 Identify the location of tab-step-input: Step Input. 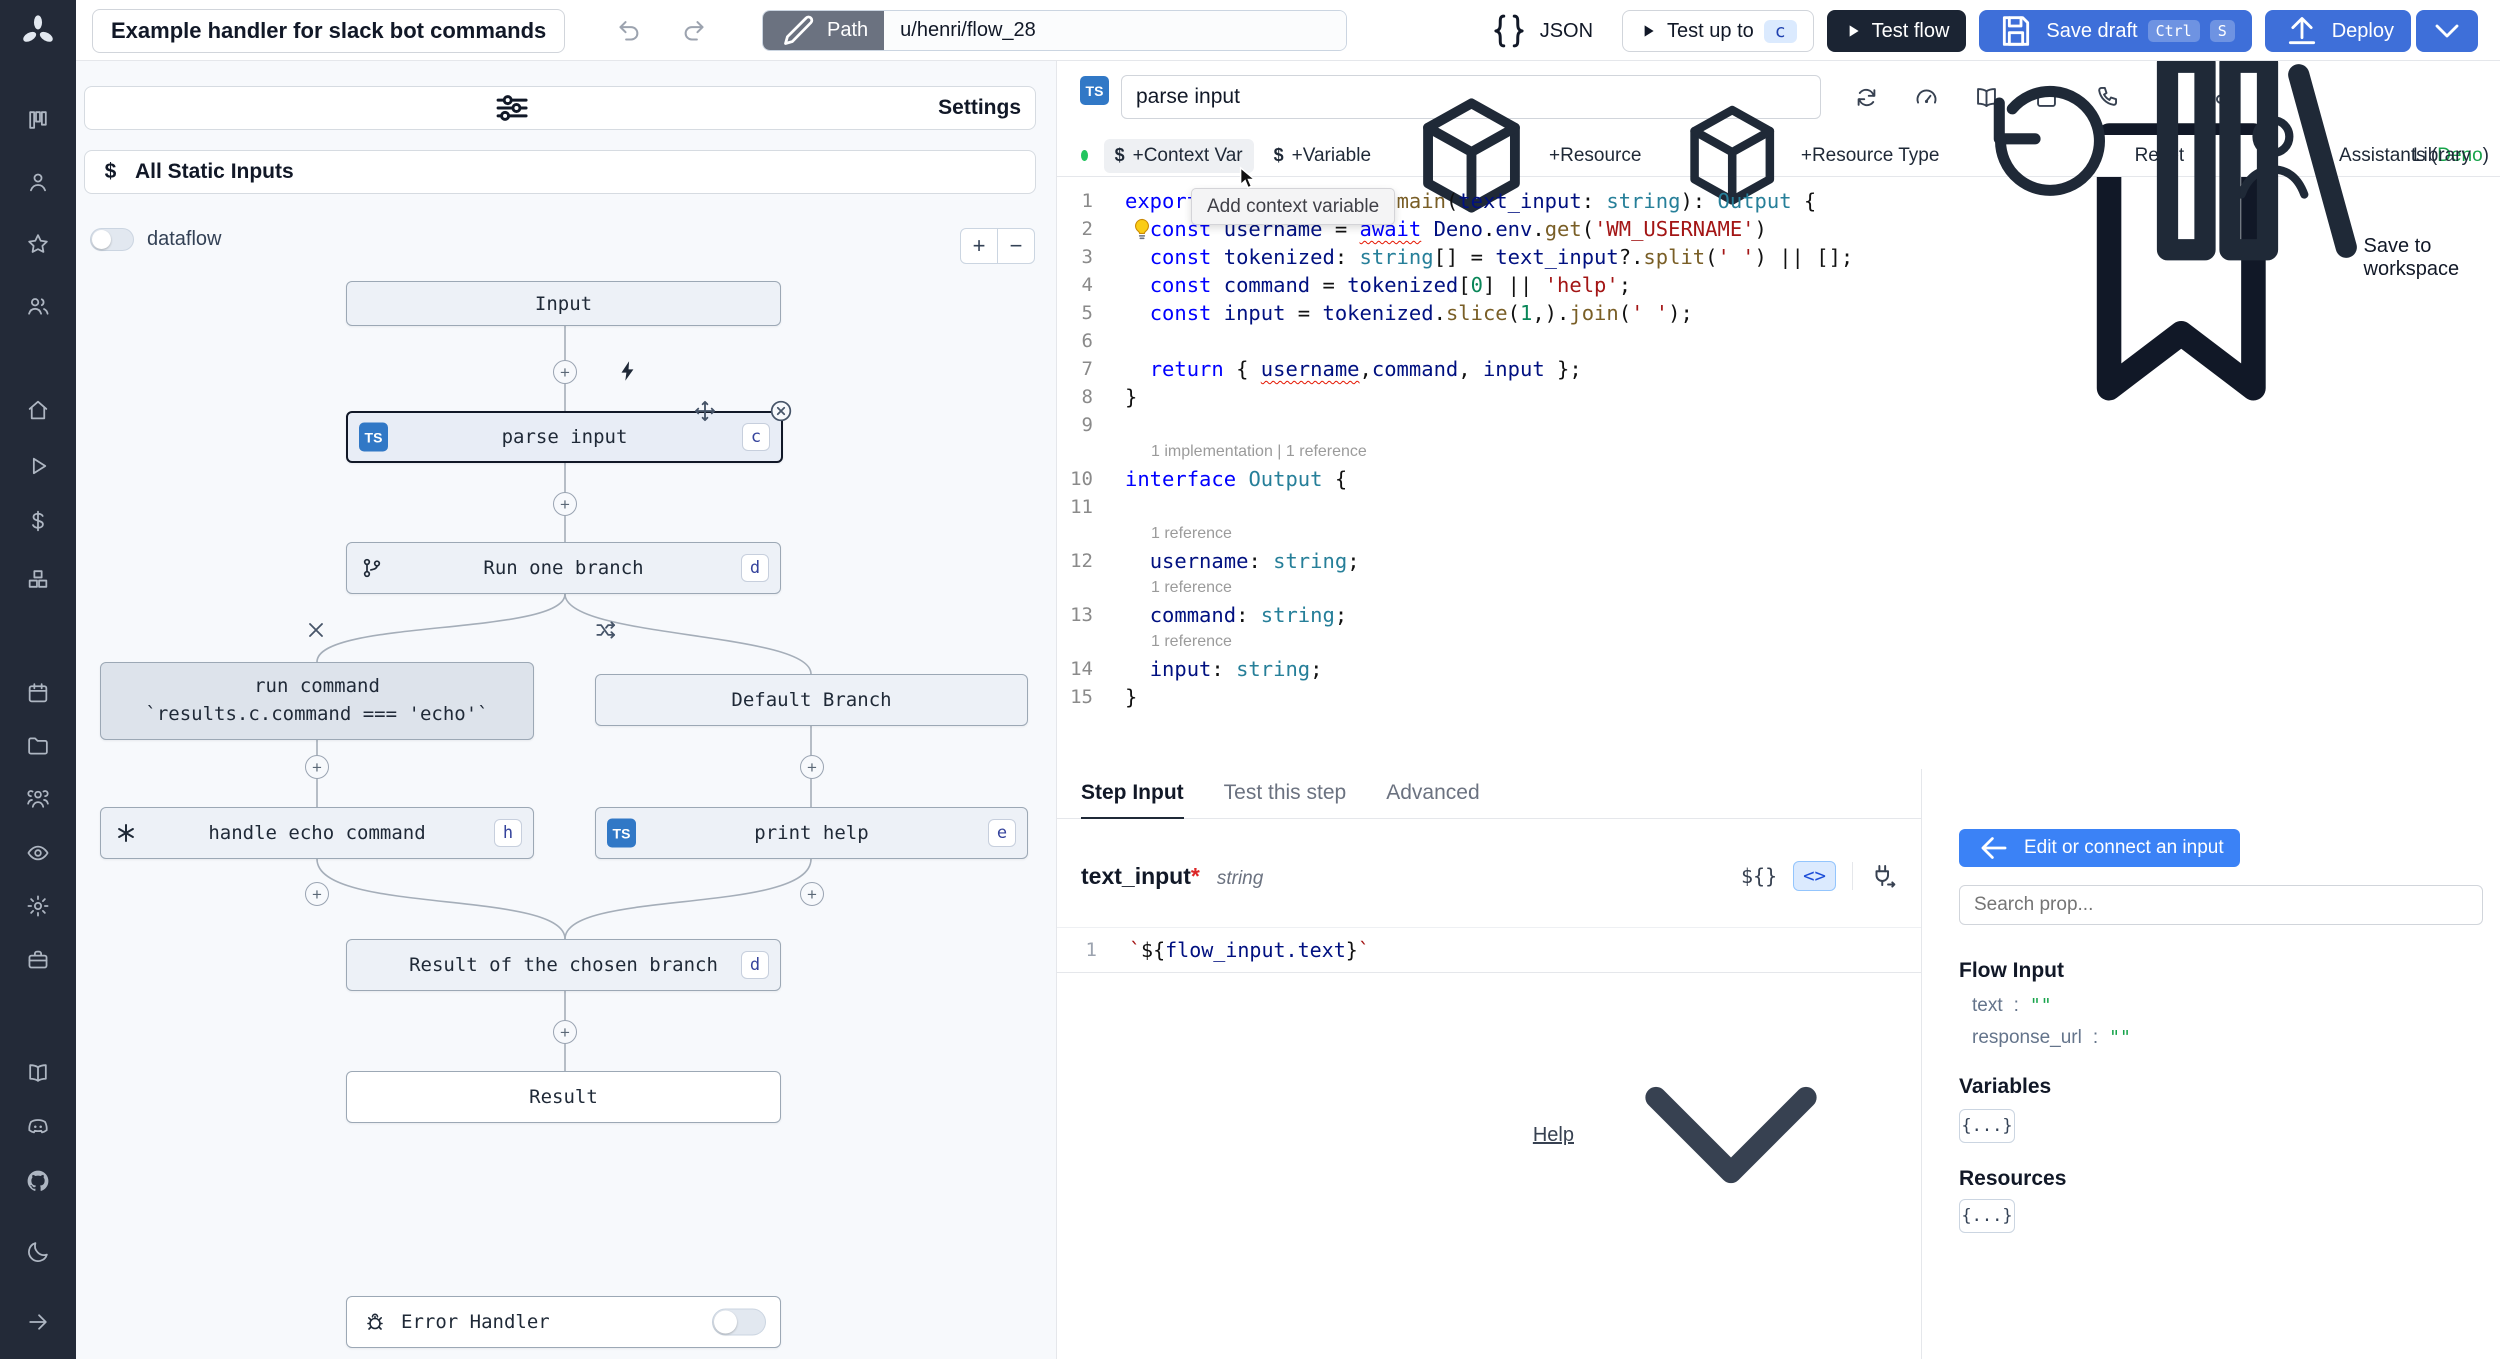
(1132, 794).